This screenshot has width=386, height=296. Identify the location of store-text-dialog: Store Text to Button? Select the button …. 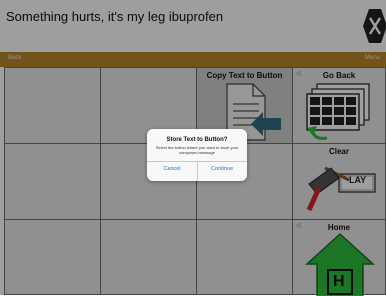
(197, 155).